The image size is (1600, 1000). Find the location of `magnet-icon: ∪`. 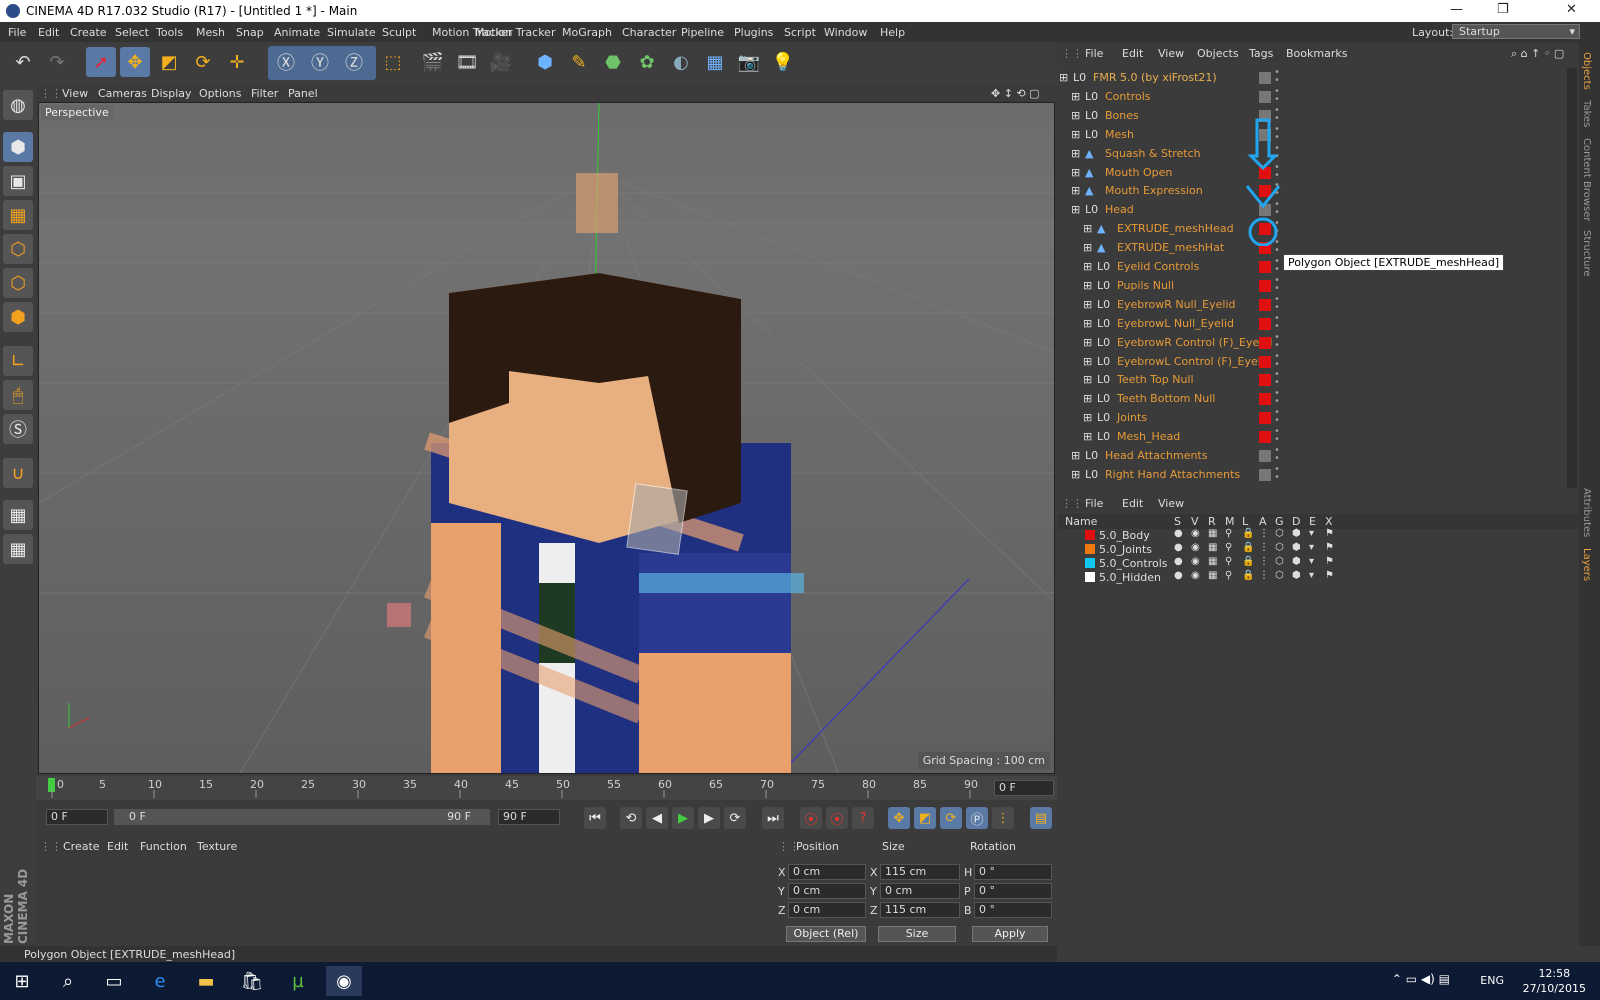

magnet-icon: ∪ is located at coordinates (18, 473).